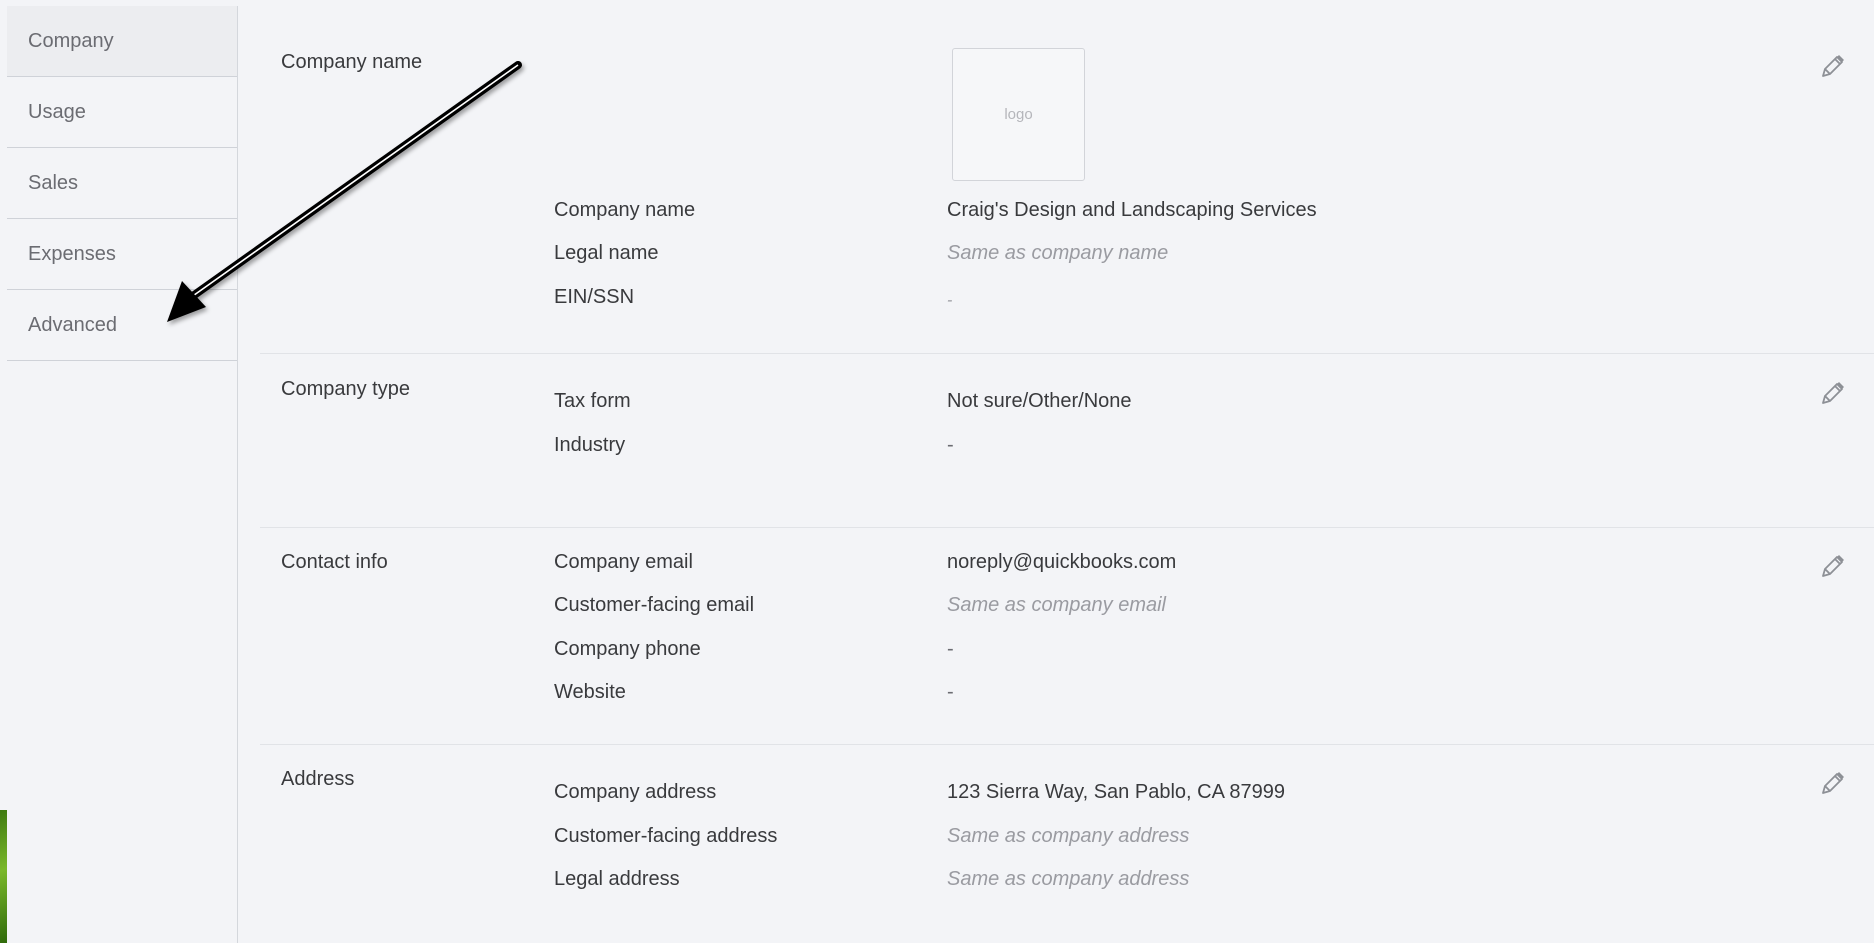 The image size is (1874, 943). What do you see at coordinates (627, 649) in the screenshot?
I see `field-label: Company phone` at bounding box center [627, 649].